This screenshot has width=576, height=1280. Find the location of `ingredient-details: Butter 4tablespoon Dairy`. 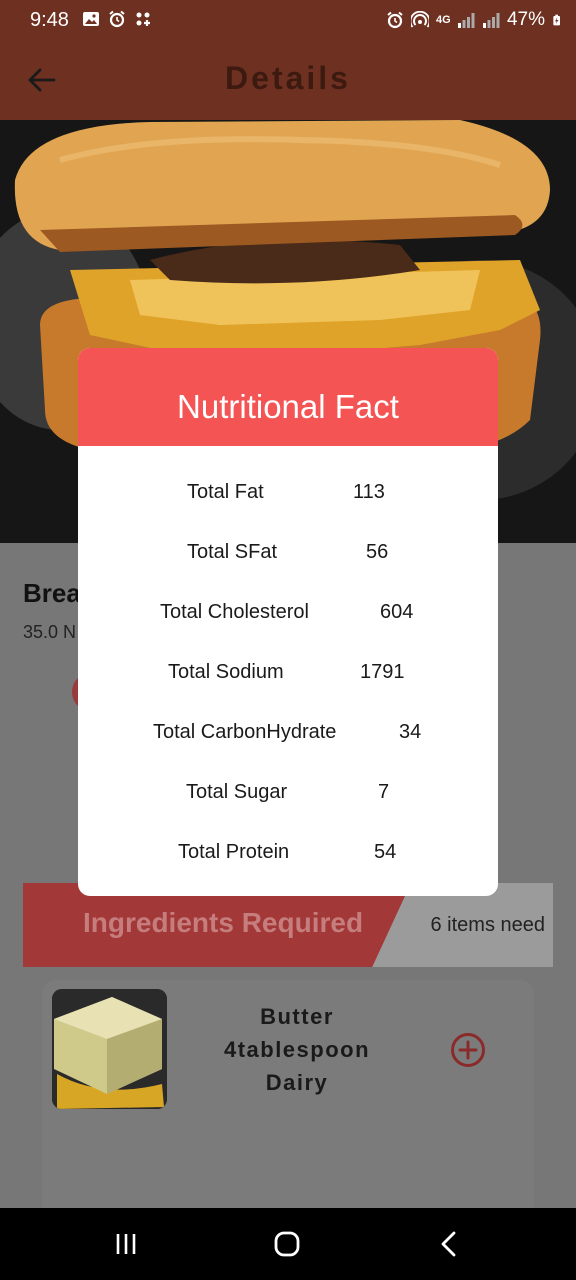

ingredient-details: Butter 4tablespoon Dairy is located at coordinates (297, 1049).